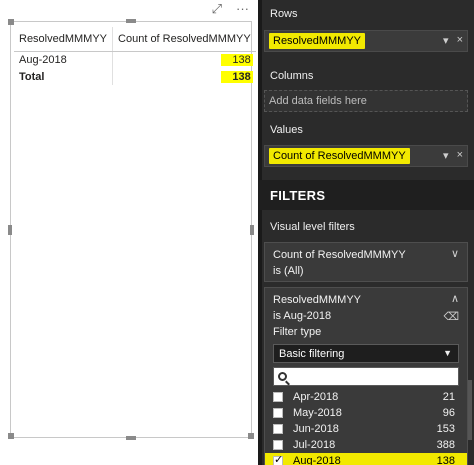 This screenshot has height=465, width=474. I want to click on columns-placeholder: Add data fields here, so click(318, 101).